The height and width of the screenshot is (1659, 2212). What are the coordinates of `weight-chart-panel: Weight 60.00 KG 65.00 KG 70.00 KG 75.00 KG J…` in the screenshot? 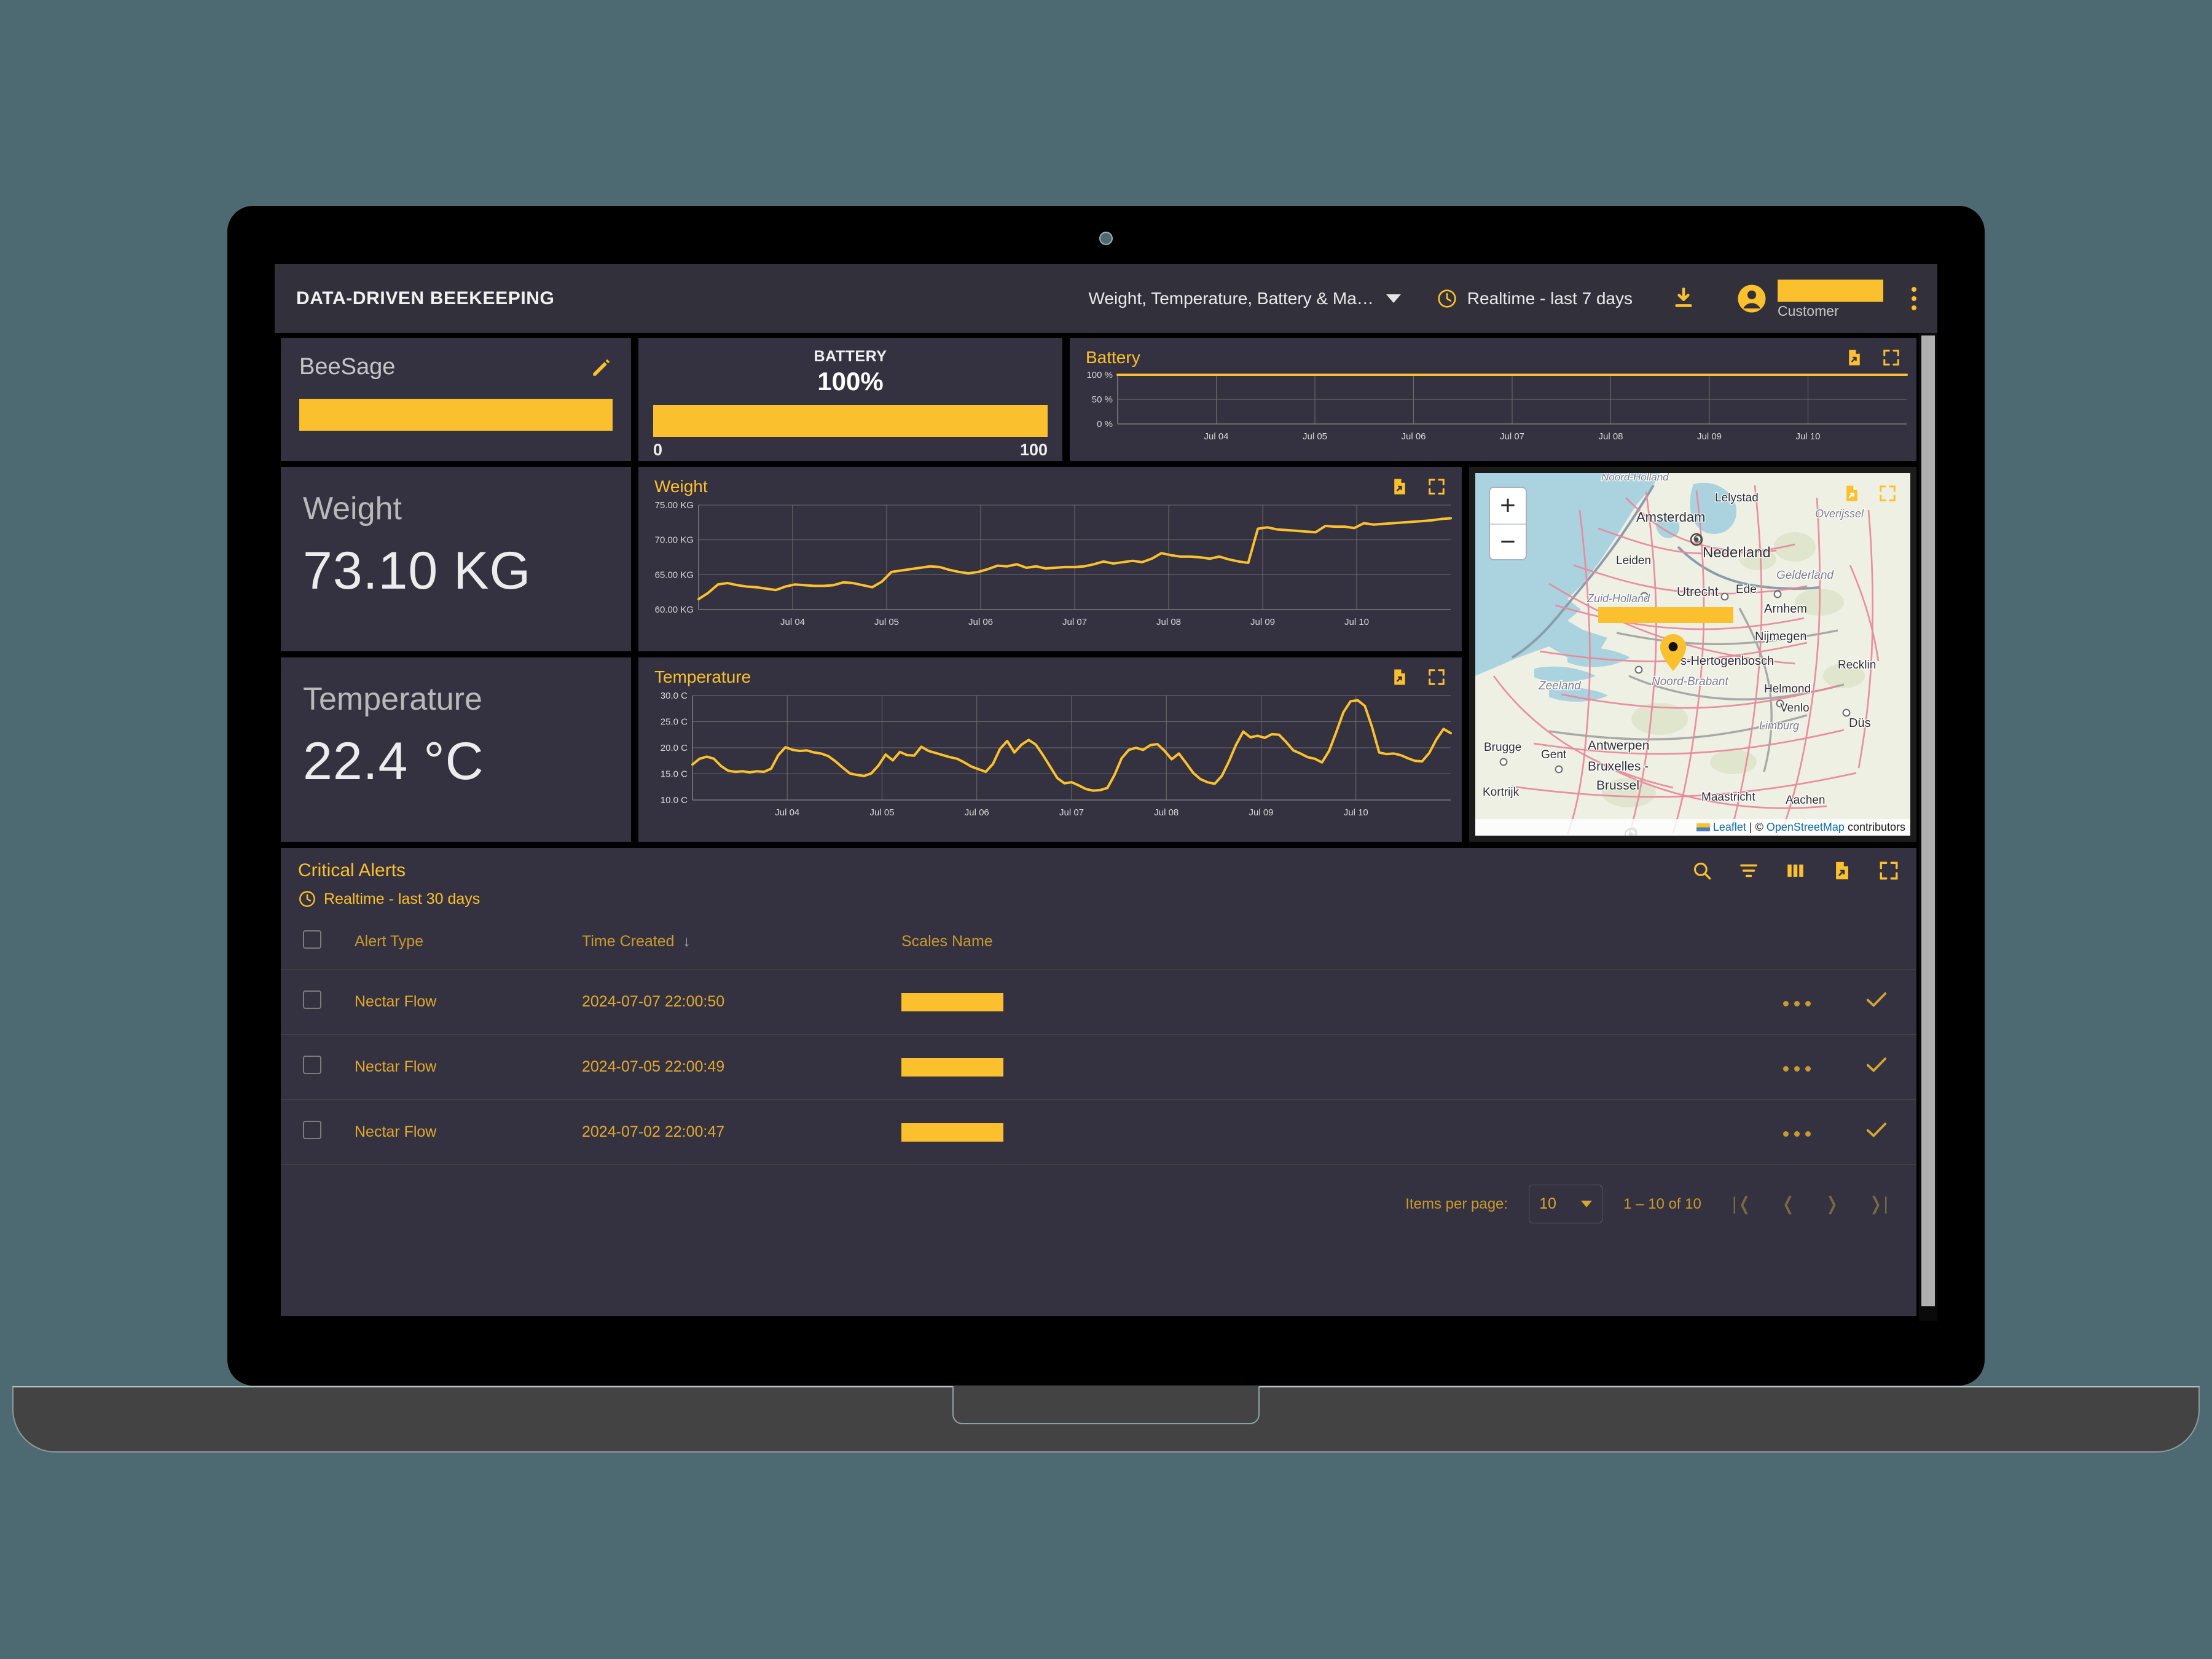 It's located at (1050, 559).